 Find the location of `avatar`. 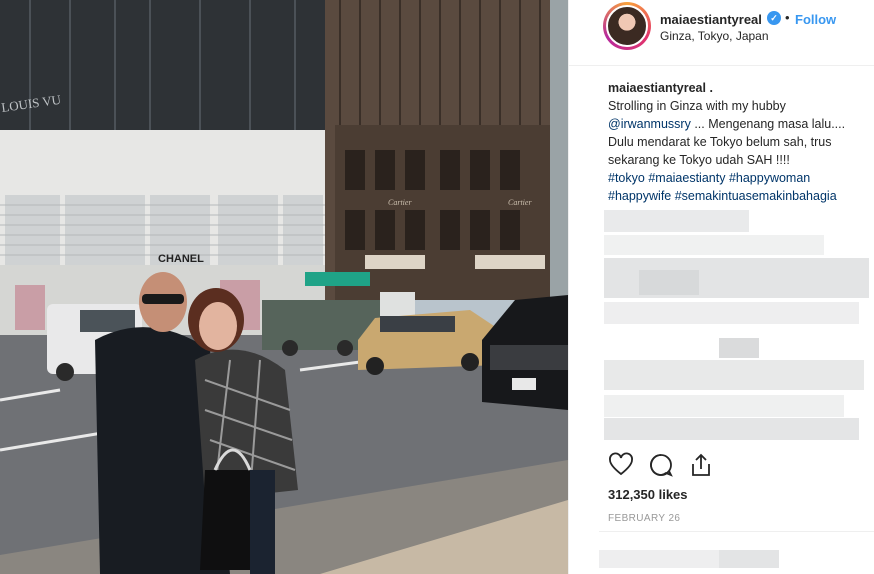

avatar is located at coordinates (627, 26).